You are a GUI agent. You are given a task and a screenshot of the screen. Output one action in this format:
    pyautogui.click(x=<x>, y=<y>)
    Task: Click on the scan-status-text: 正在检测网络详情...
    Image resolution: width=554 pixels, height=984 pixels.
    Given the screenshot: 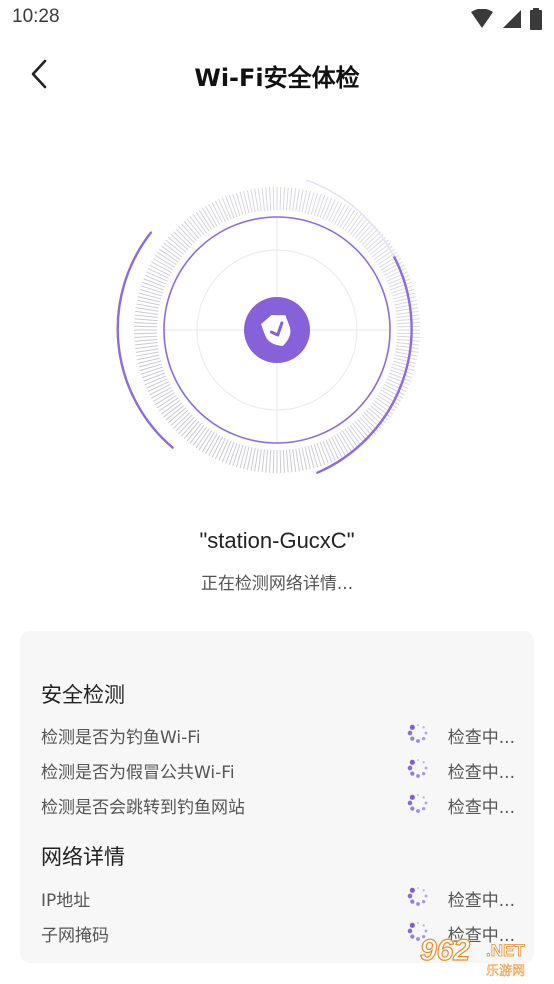 What is the action you would take?
    pyautogui.click(x=277, y=584)
    